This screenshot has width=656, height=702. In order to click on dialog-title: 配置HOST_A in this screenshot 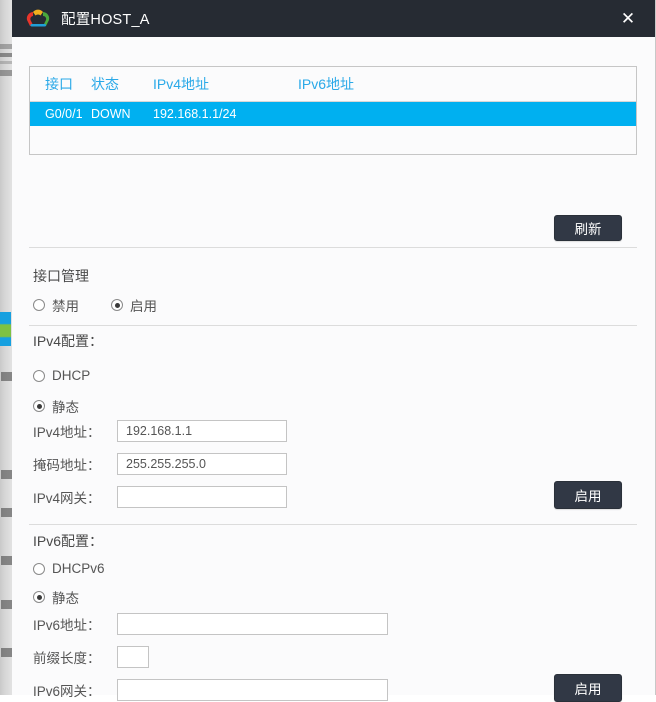, I will do `click(105, 20)`.